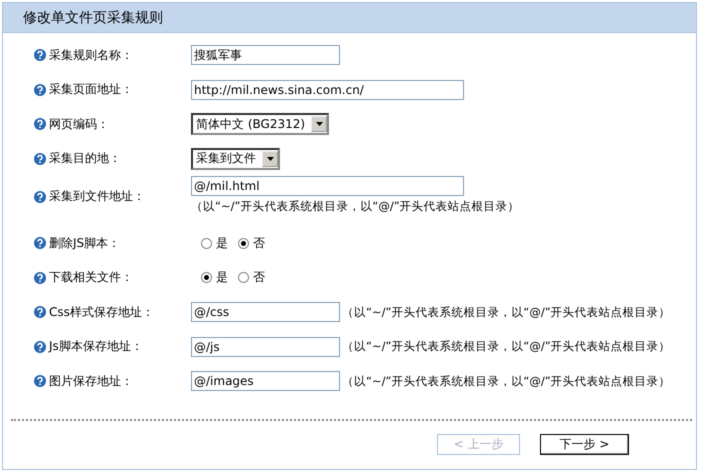  Describe the element at coordinates (91, 381) in the screenshot. I see `field-label: 图片保存地址：` at that location.